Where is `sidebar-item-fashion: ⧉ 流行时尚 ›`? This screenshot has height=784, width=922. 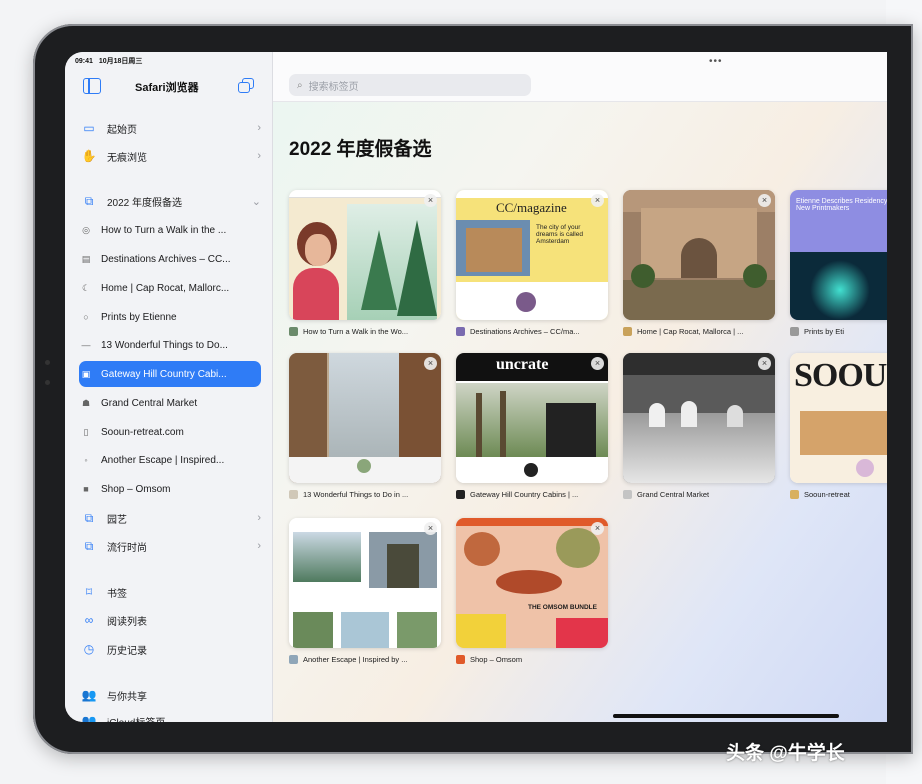
sidebar-item-fashion: ⧉ 流行时尚 › is located at coordinates (170, 546).